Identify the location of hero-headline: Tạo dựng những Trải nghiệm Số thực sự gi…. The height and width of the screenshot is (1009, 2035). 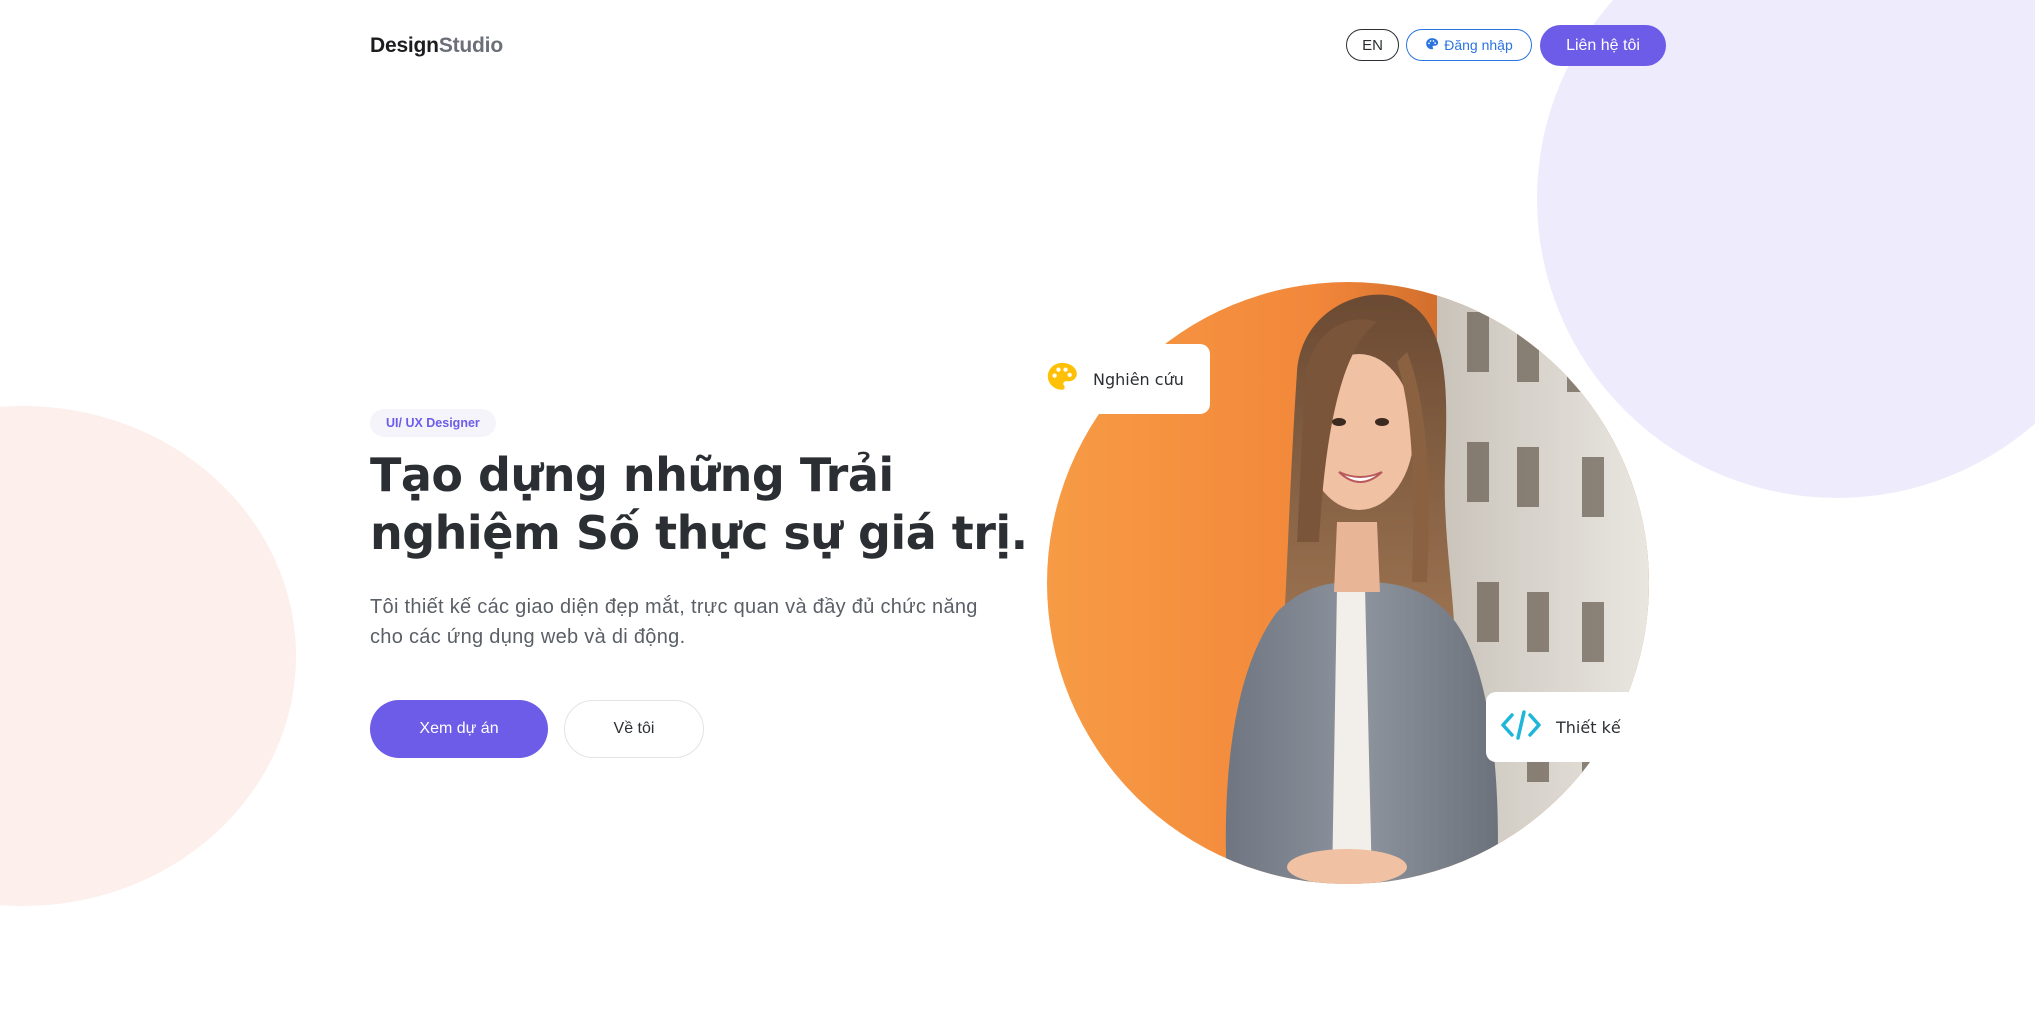
(700, 504).